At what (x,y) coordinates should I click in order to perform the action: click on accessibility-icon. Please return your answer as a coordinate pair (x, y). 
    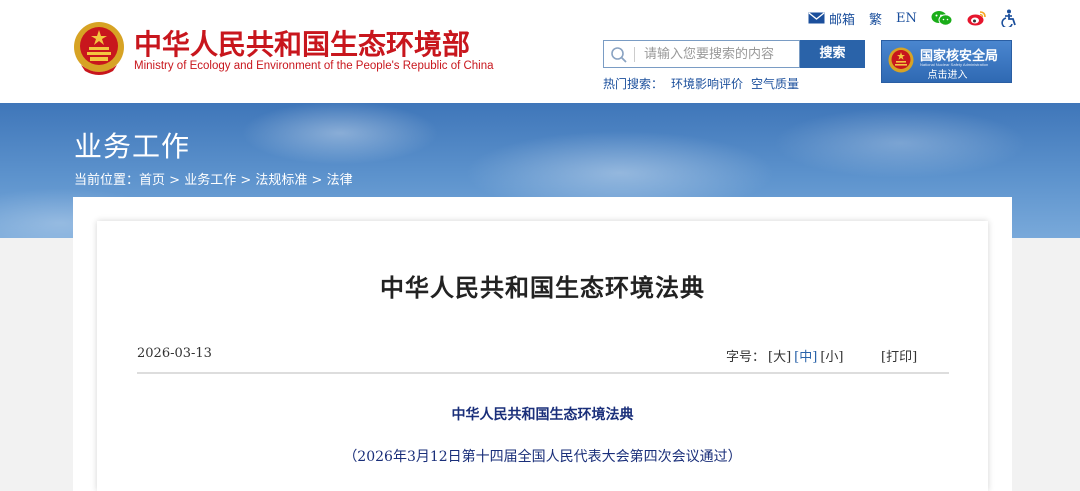
    Looking at the image, I should click on (1008, 18).